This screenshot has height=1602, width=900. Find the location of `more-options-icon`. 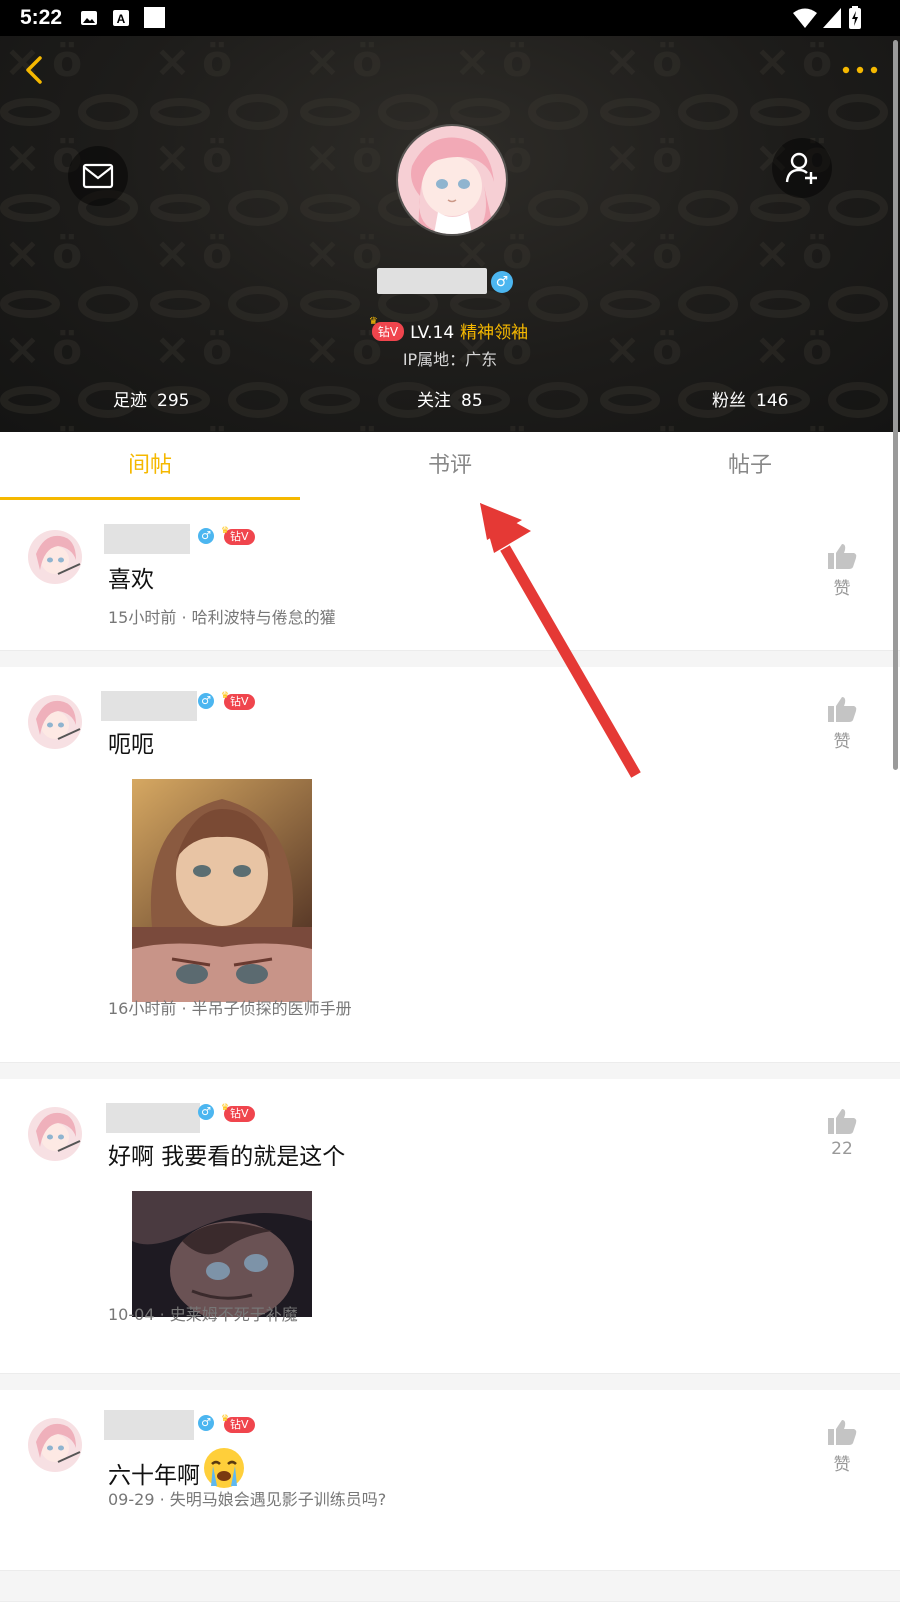

more-options-icon is located at coordinates (860, 70).